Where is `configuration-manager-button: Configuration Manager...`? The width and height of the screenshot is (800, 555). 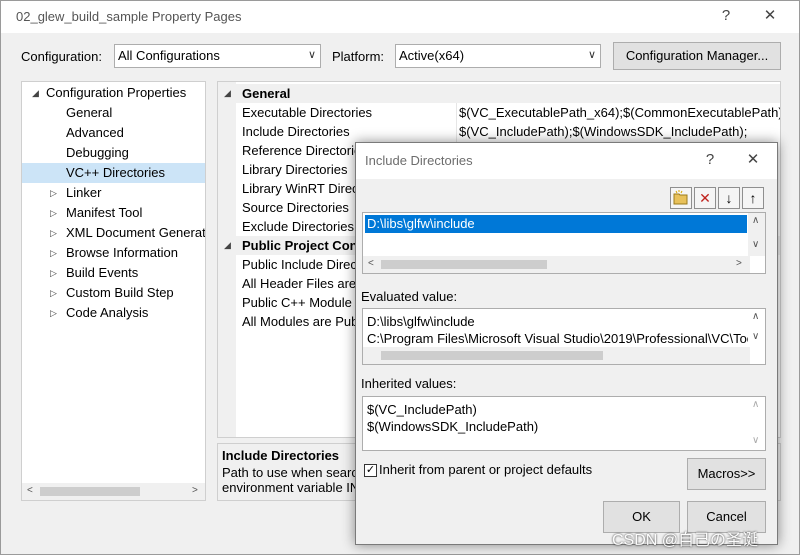 configuration-manager-button: Configuration Manager... is located at coordinates (697, 56).